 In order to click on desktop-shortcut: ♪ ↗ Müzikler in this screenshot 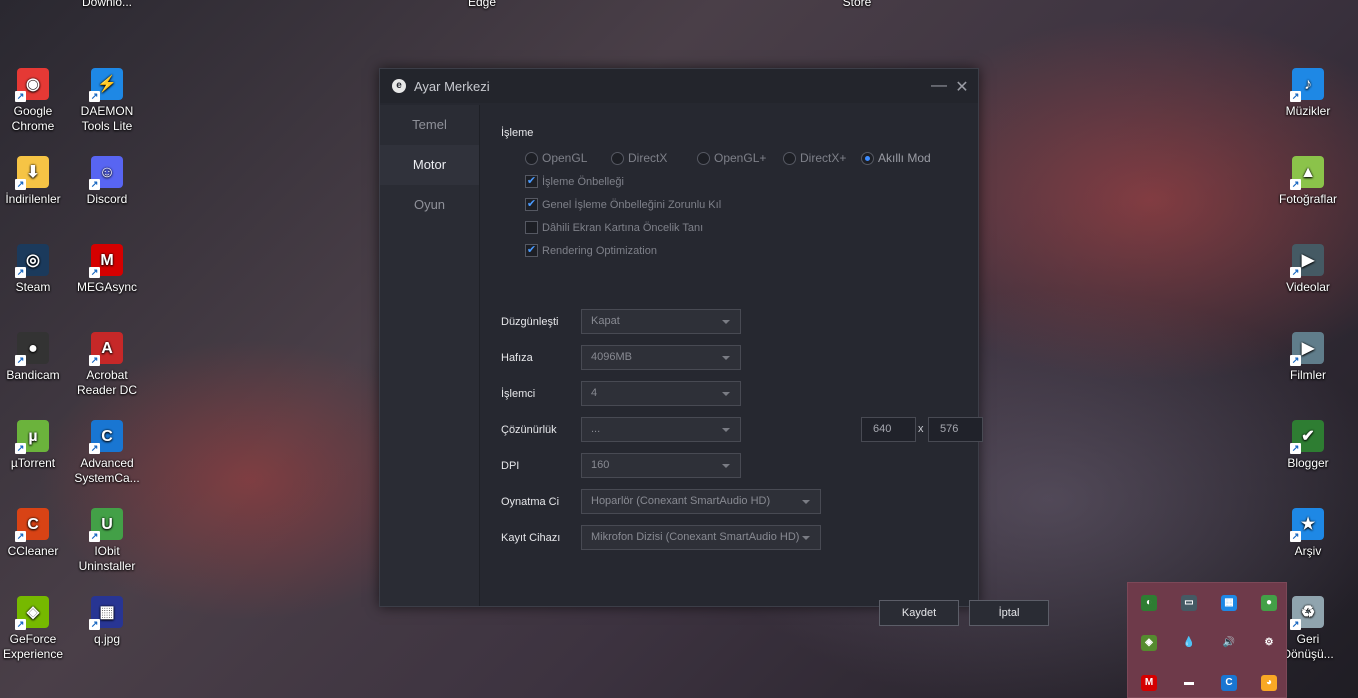, I will do `click(1308, 93)`.